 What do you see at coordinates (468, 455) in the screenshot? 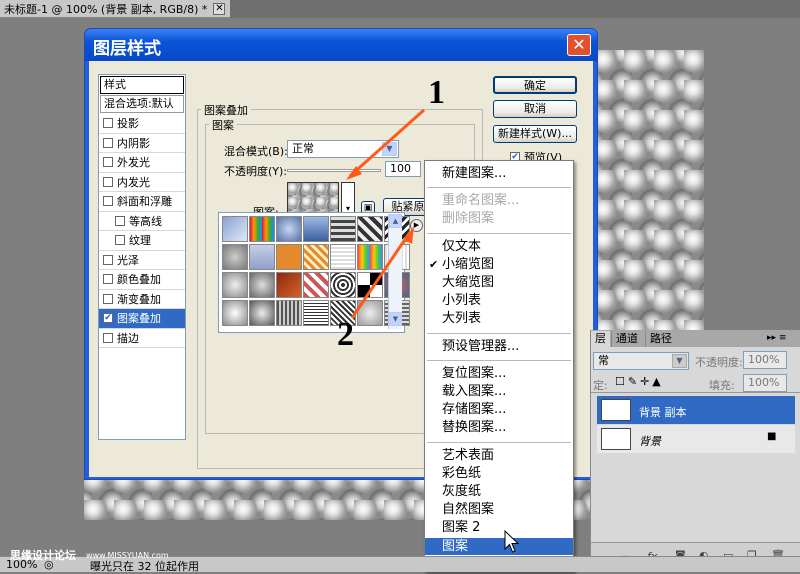
I see `menu-item-label: 艺术表面` at bounding box center [468, 455].